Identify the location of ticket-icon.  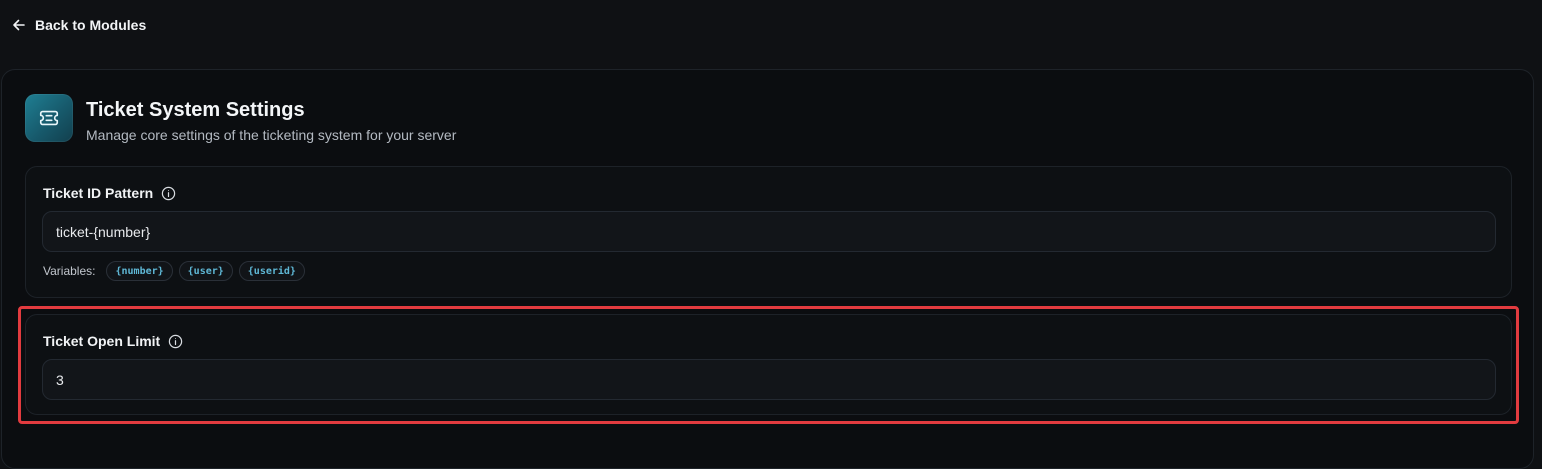
(49, 118).